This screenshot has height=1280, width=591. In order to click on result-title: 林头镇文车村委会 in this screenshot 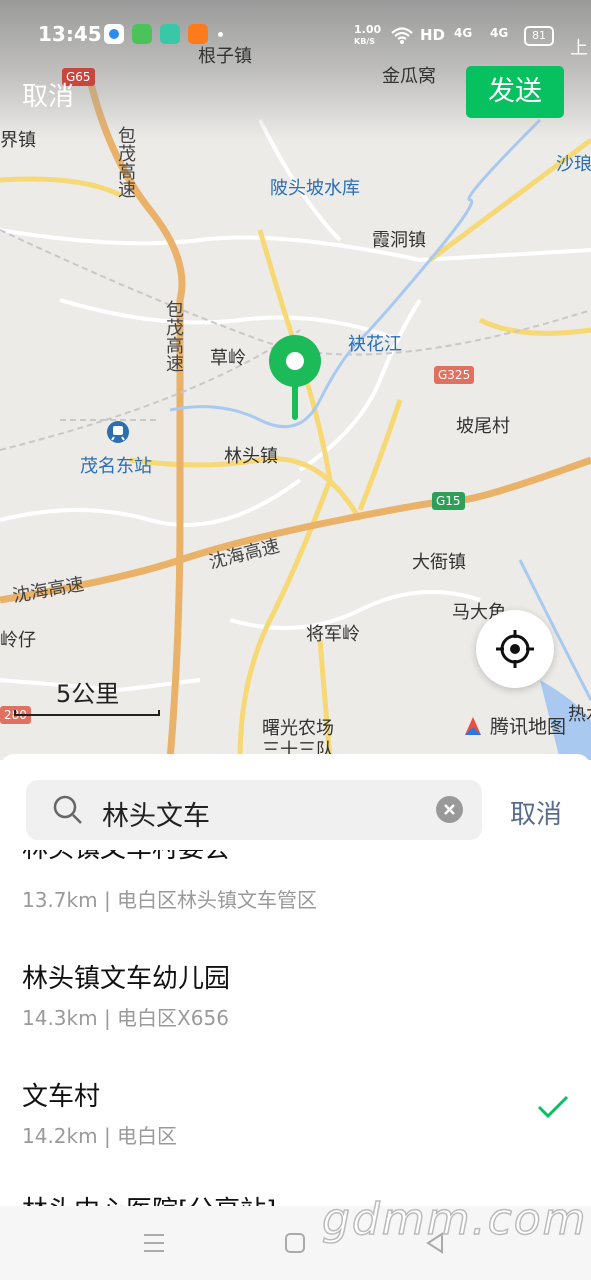, I will do `click(126, 857)`.